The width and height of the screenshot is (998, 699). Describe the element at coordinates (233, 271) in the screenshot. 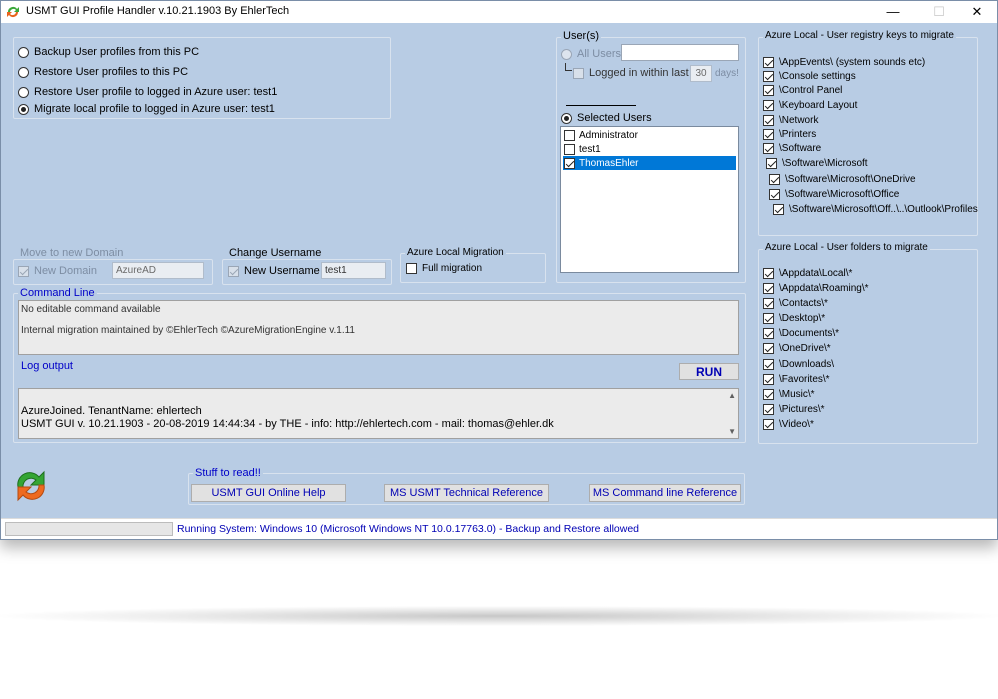

I see `new-username-checkbox` at that location.